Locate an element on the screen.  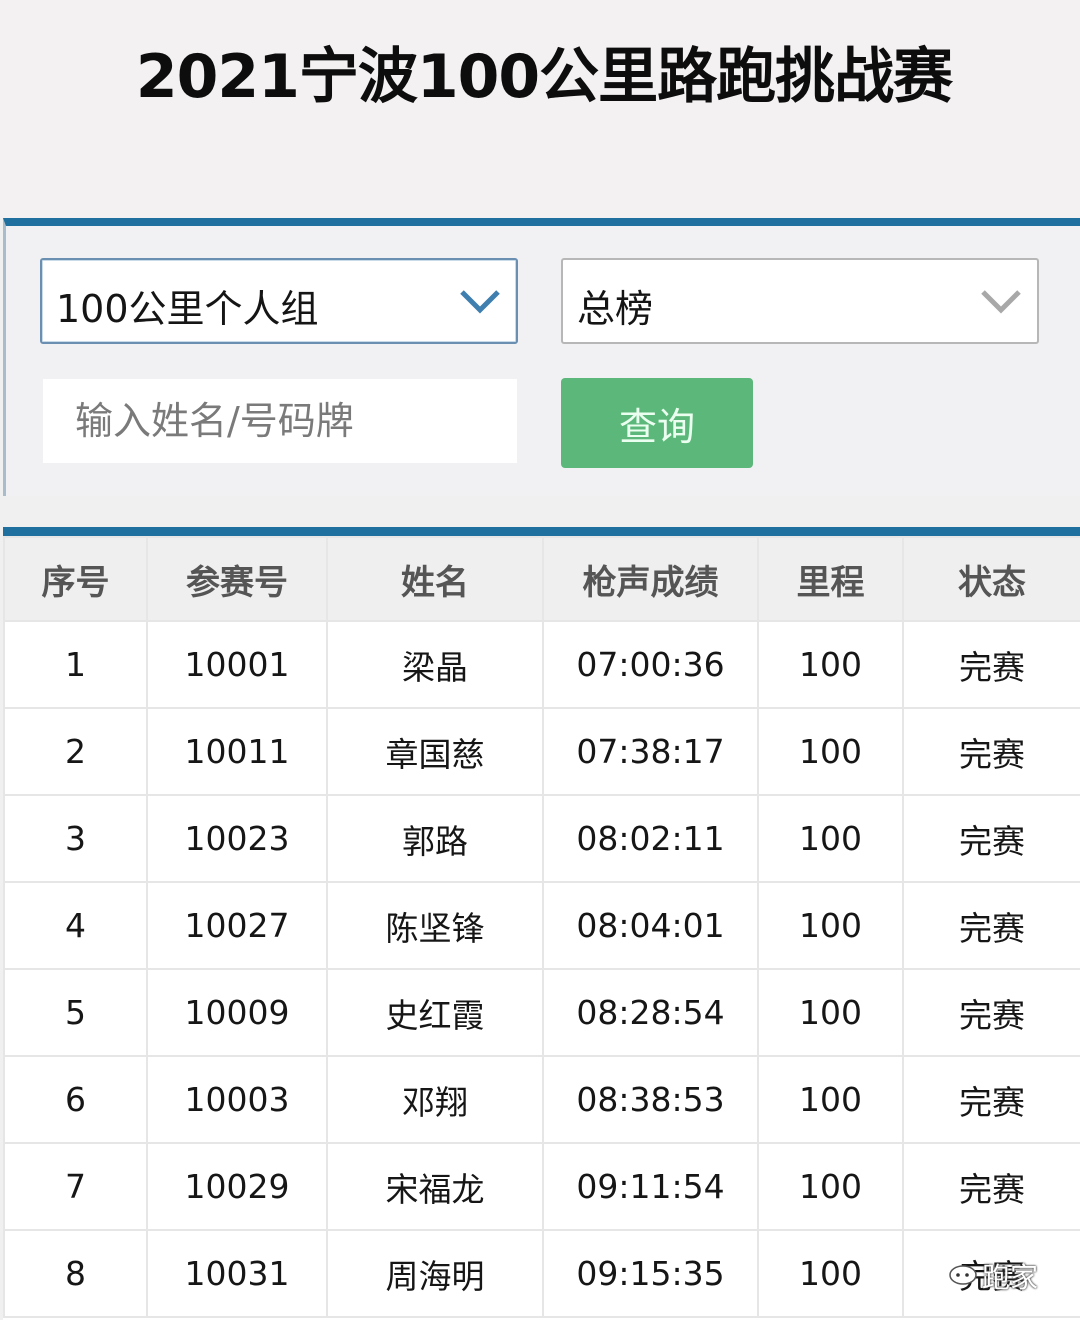
table-row: 3 10023 郭路 08:02:11 100 完赛 is located at coordinates (541, 838).